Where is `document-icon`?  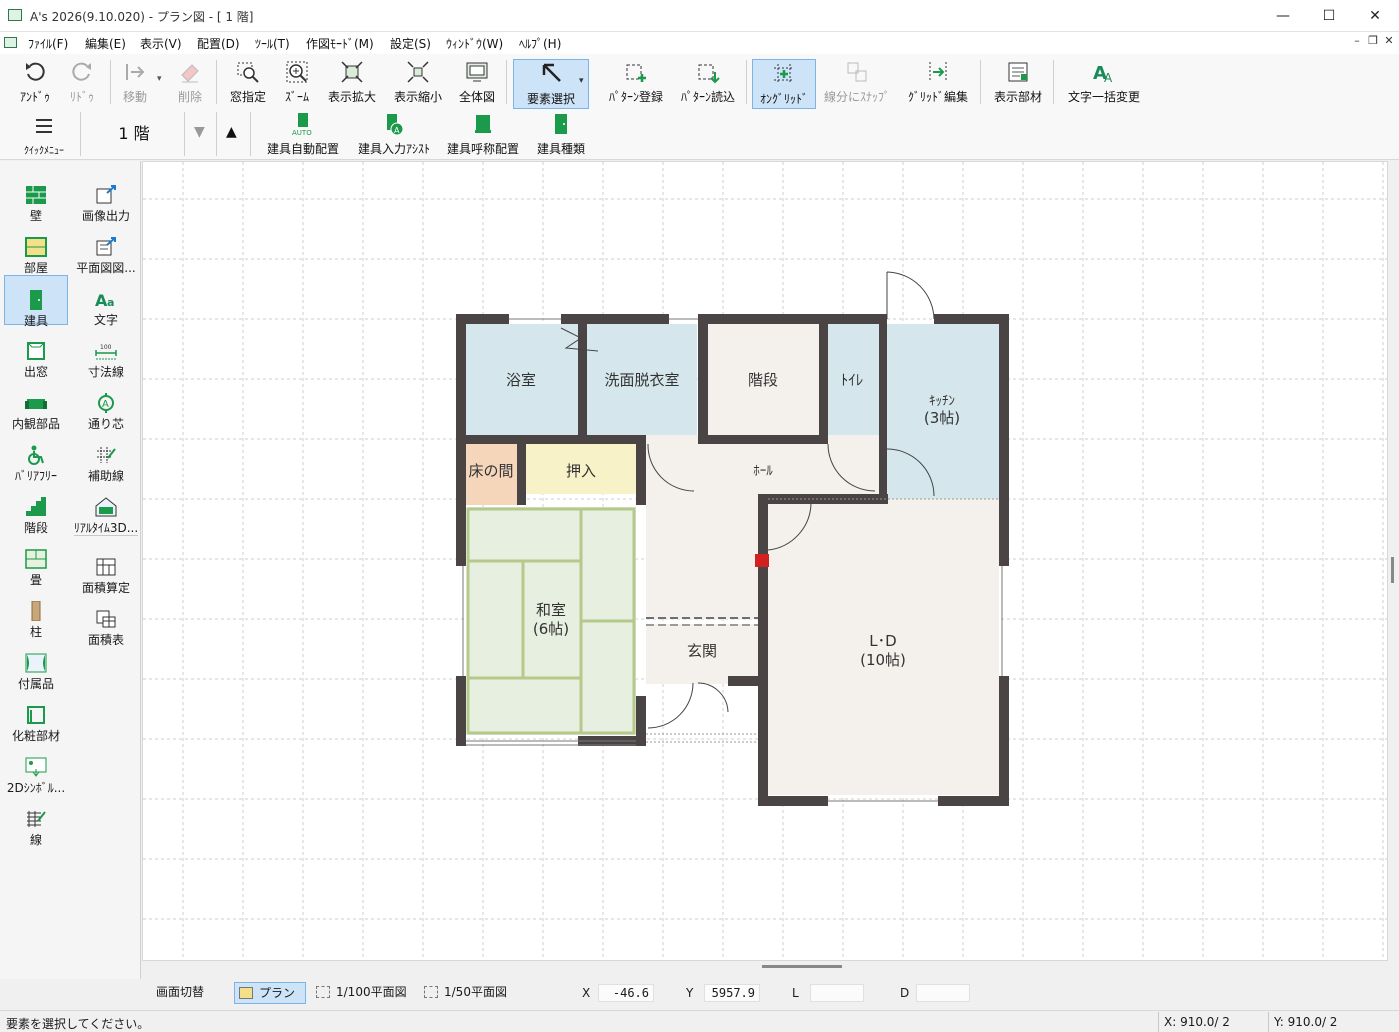 document-icon is located at coordinates (10, 42).